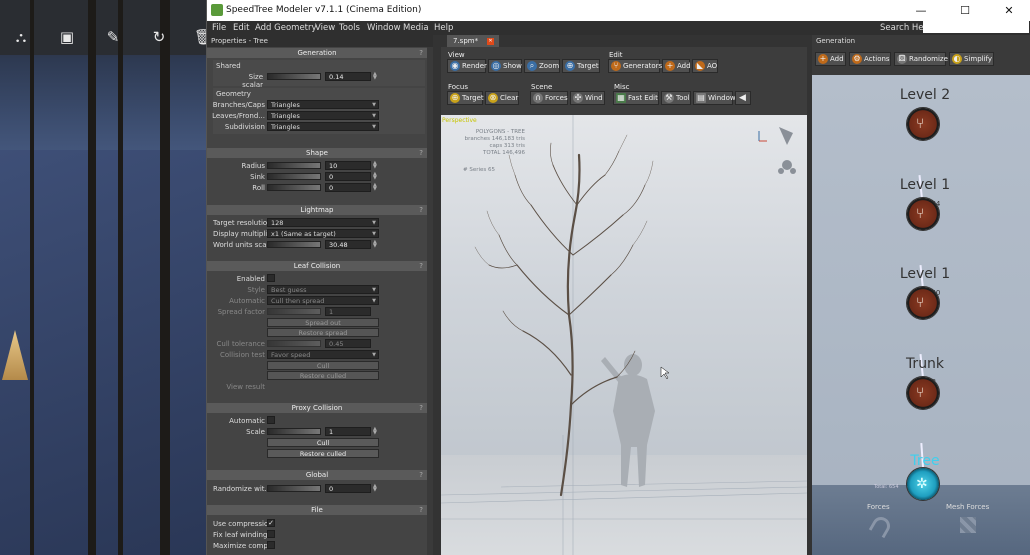  What do you see at coordinates (271, 278) in the screenshot?
I see `enabled-checkbox` at bounding box center [271, 278].